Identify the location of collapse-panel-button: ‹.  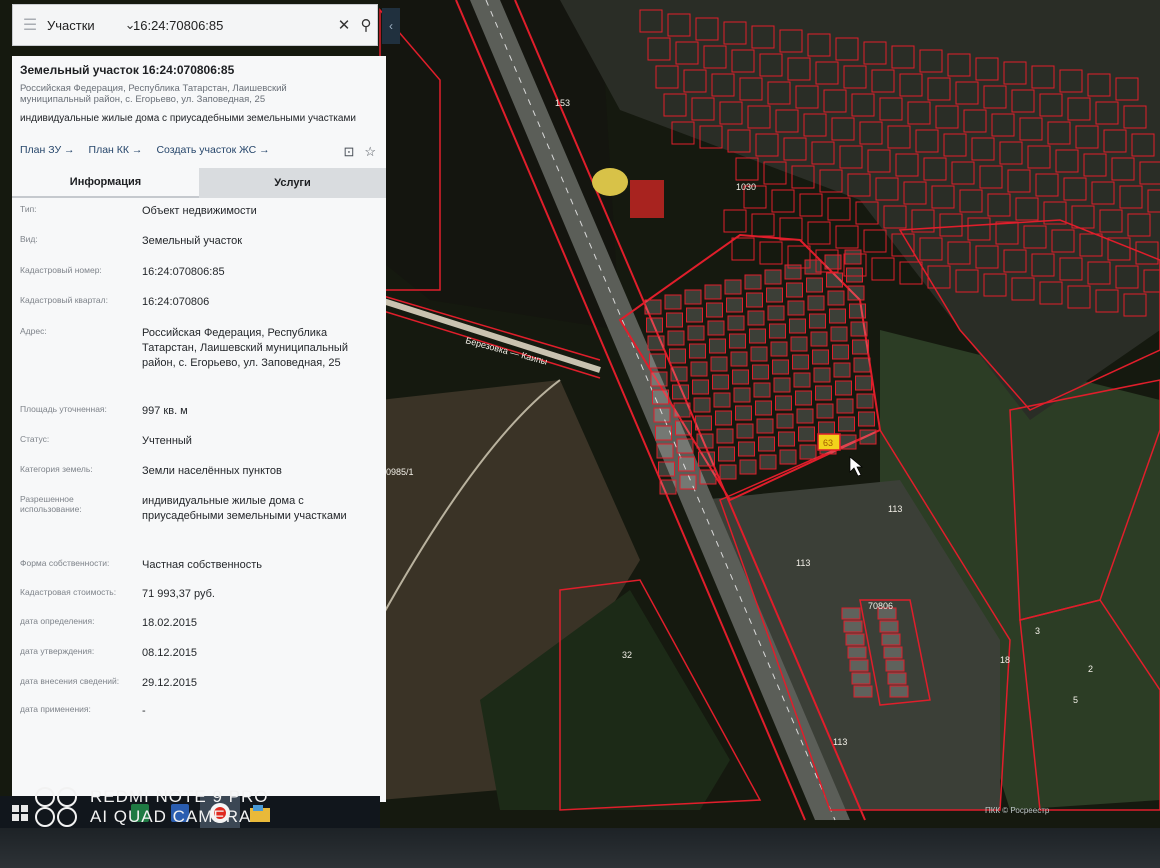
(391, 26).